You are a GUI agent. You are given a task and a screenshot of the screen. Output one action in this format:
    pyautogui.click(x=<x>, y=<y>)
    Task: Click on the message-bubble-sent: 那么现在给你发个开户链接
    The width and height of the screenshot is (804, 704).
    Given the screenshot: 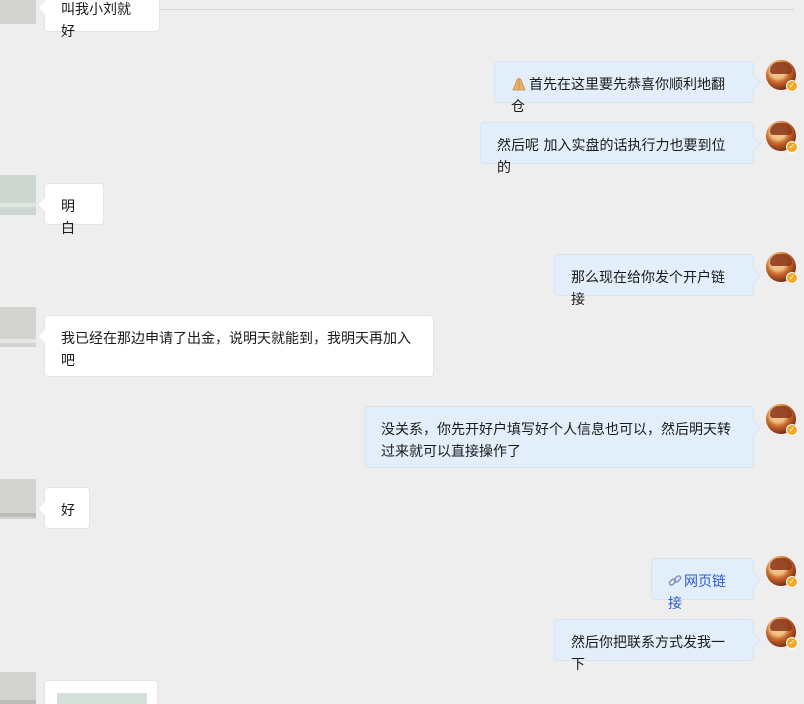 What is the action you would take?
    pyautogui.click(x=654, y=281)
    